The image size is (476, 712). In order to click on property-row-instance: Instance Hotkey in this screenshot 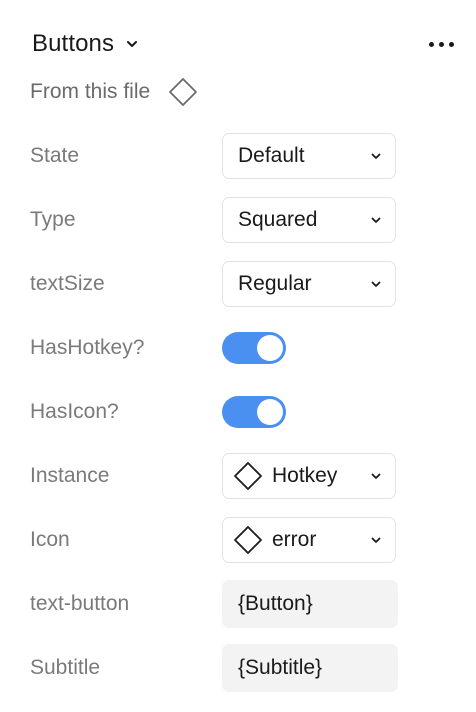, I will do `click(214, 476)`.